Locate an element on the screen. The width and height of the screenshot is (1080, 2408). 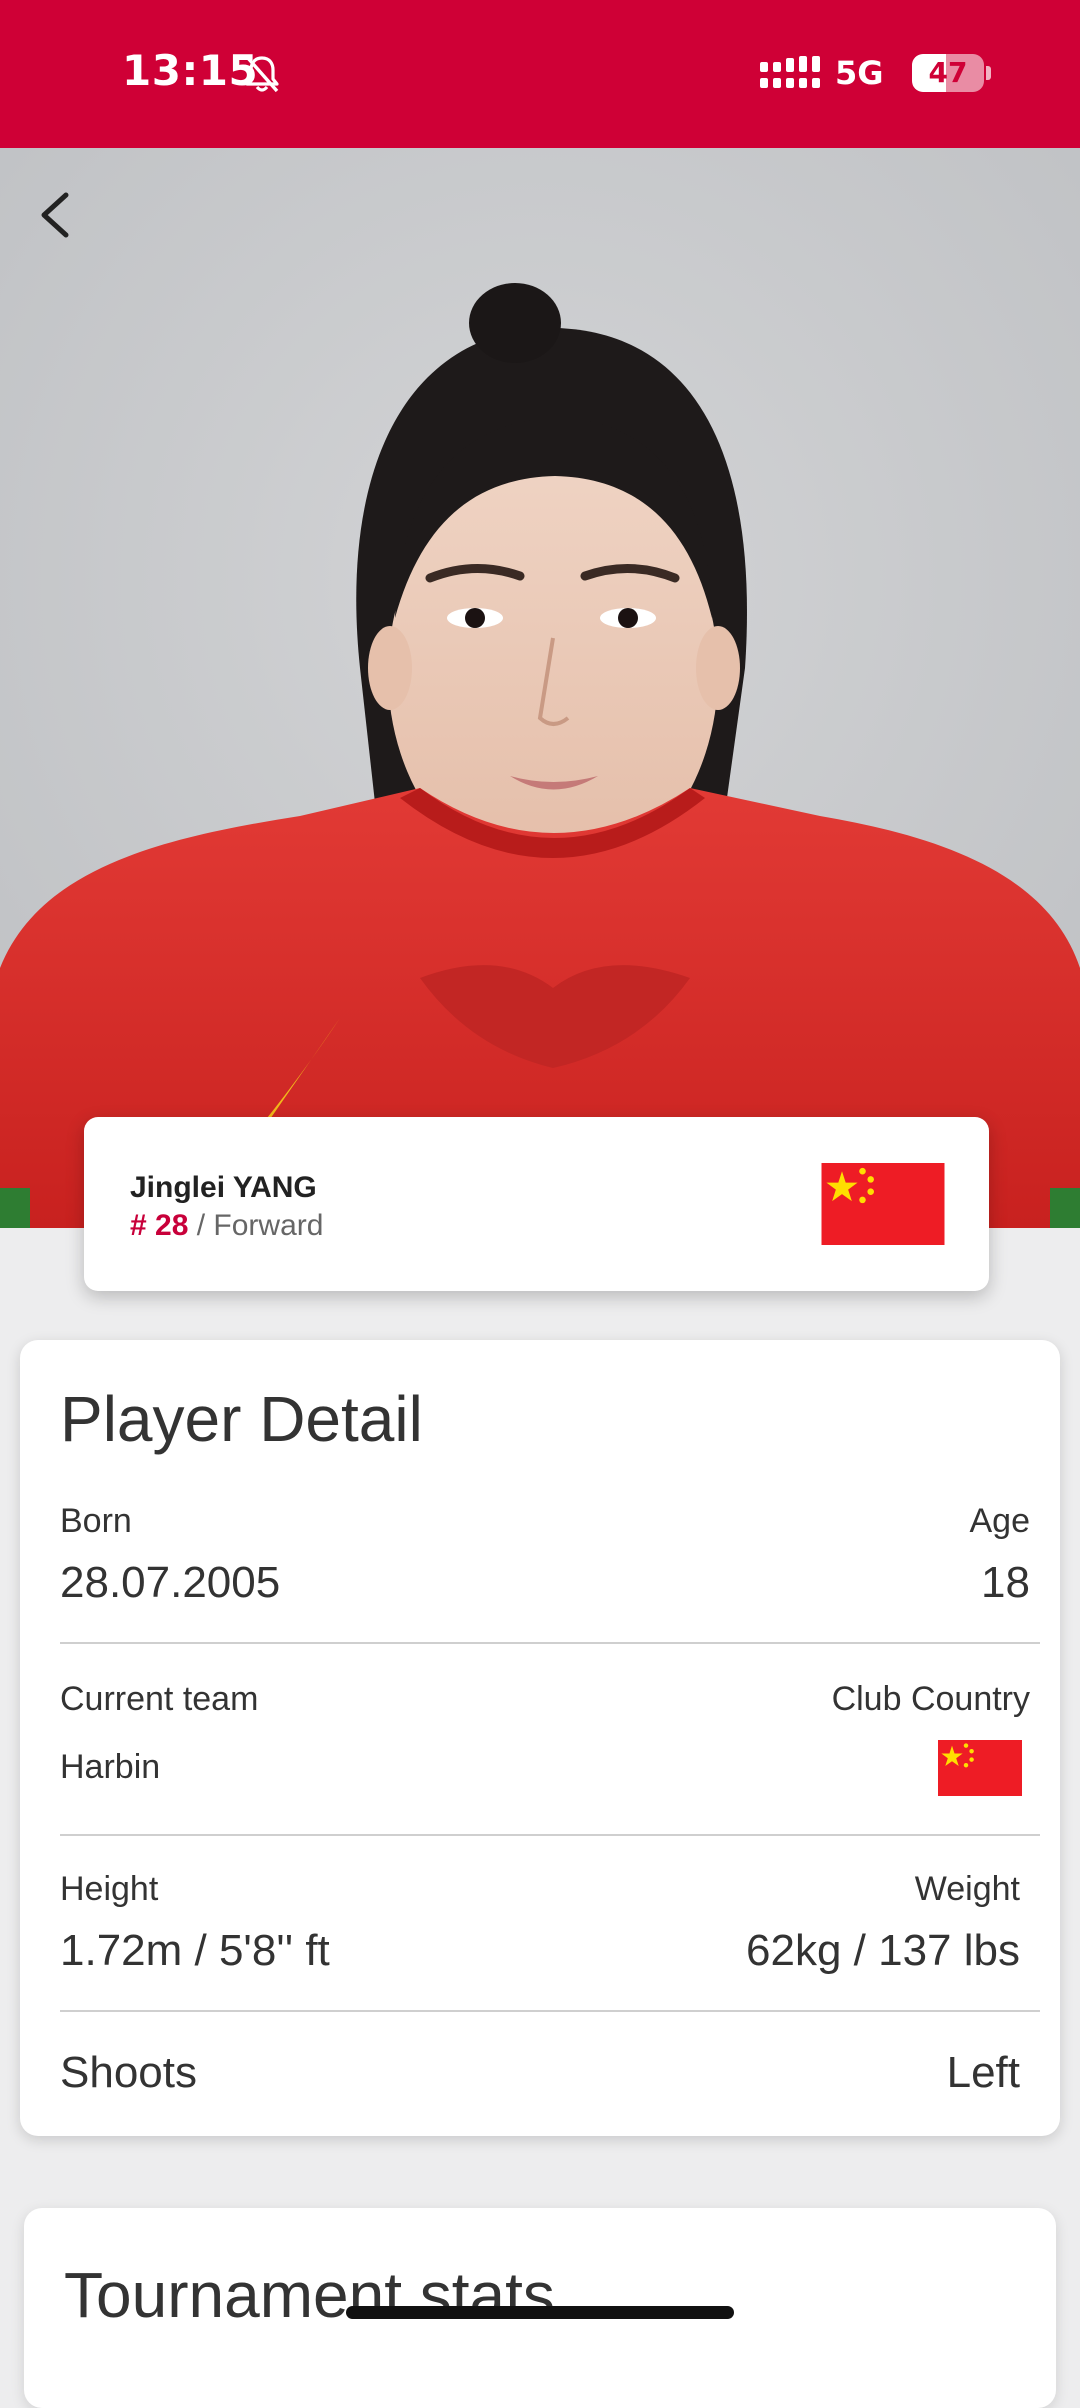
team-label: Current team is located at coordinates (159, 1699).